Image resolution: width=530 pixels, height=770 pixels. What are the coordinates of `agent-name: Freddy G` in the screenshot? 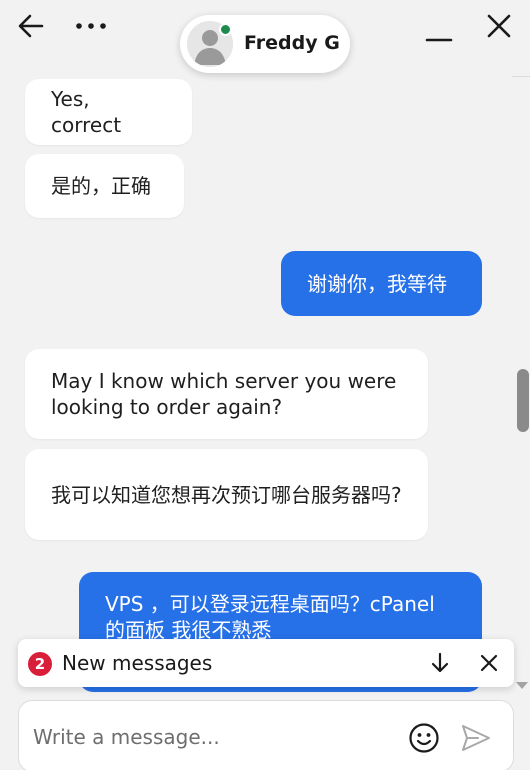 It's located at (292, 43).